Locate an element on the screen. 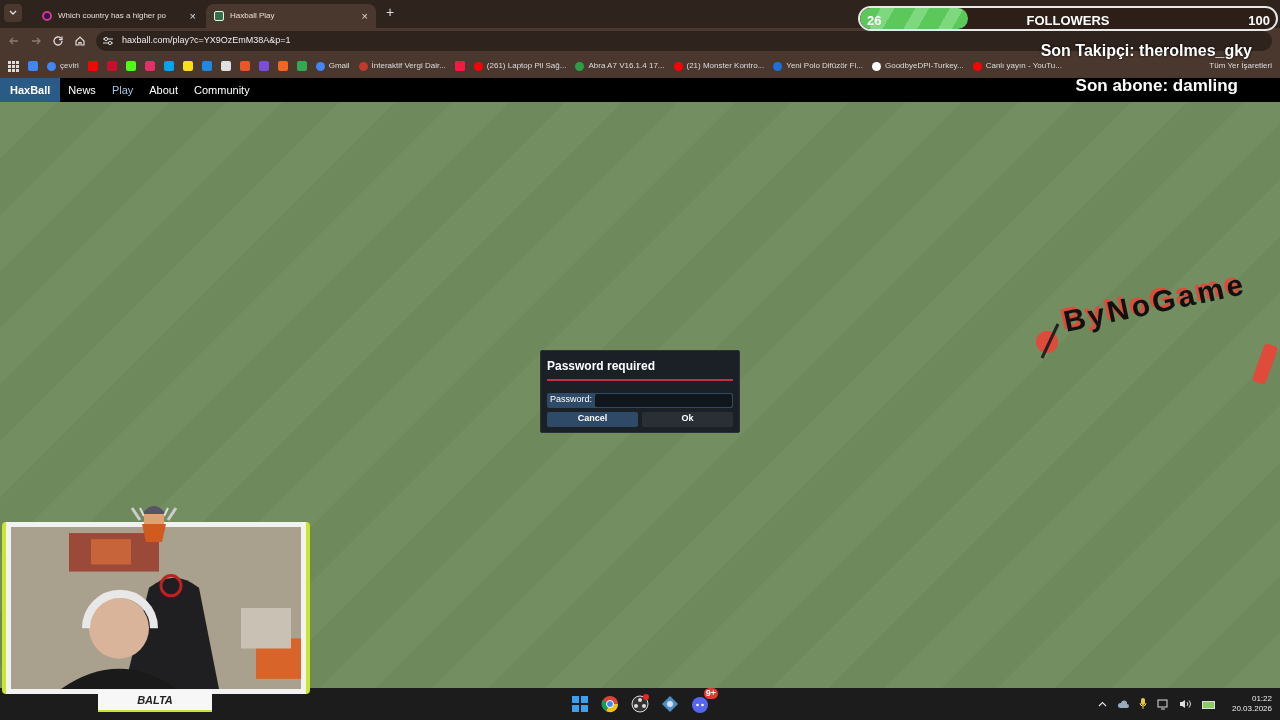  bookmark-link: Gmail is located at coordinates (332, 66).